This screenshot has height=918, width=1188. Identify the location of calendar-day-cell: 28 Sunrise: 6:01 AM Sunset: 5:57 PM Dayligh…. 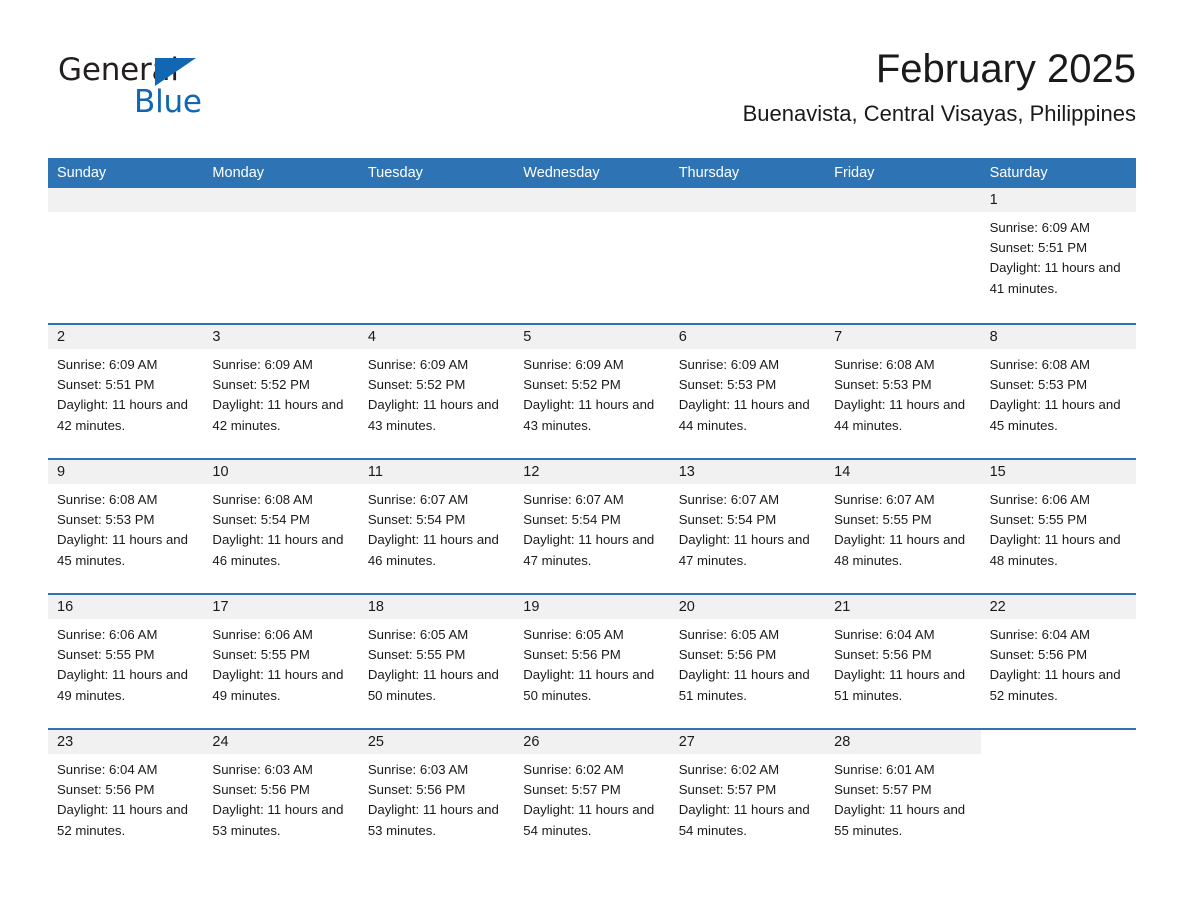
(903, 796).